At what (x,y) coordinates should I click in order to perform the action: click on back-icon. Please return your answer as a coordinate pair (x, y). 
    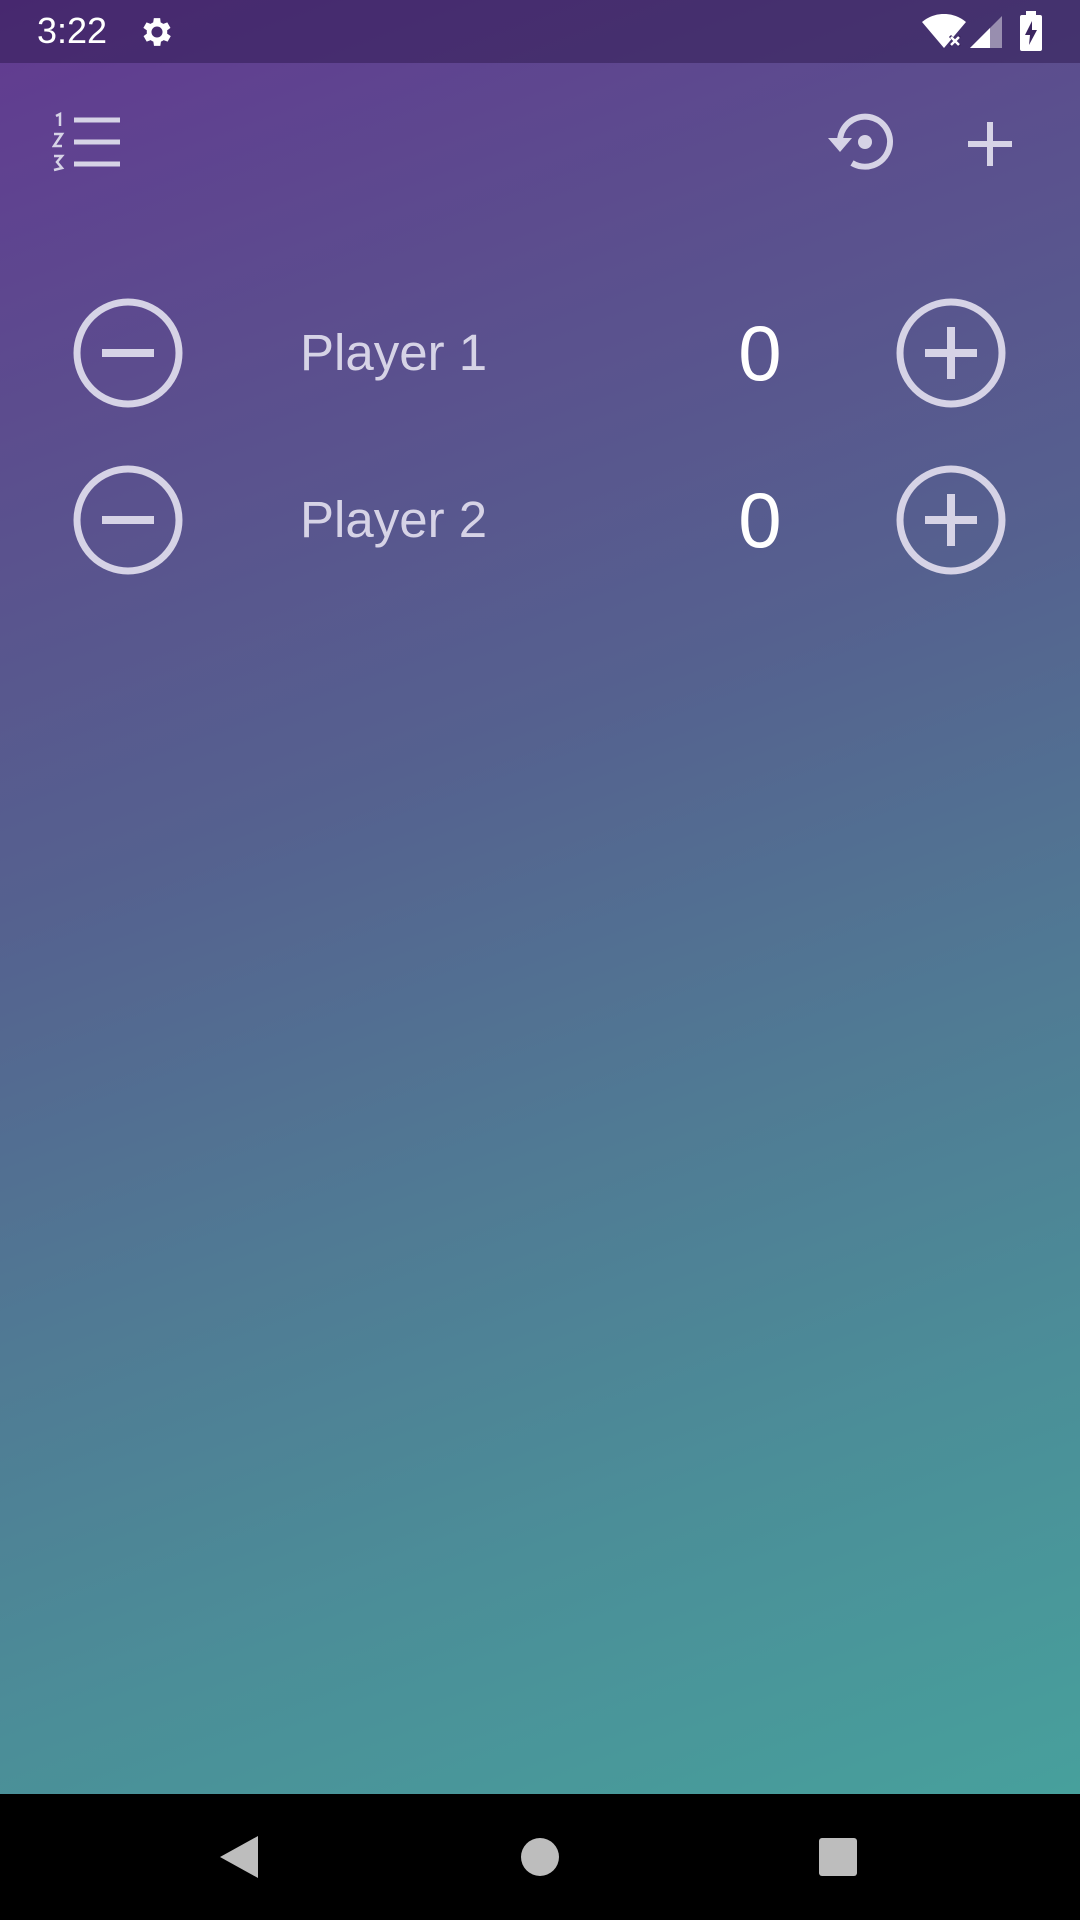
    Looking at the image, I should click on (239, 1857).